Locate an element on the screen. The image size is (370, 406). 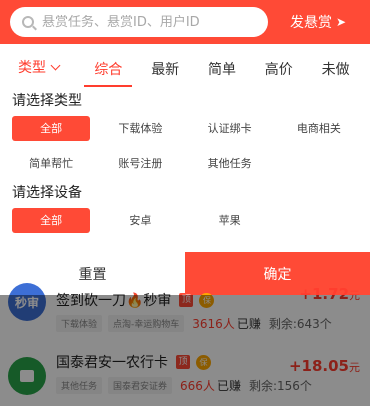
type-option-ecommerce: 电商相关 is located at coordinates (318, 128).